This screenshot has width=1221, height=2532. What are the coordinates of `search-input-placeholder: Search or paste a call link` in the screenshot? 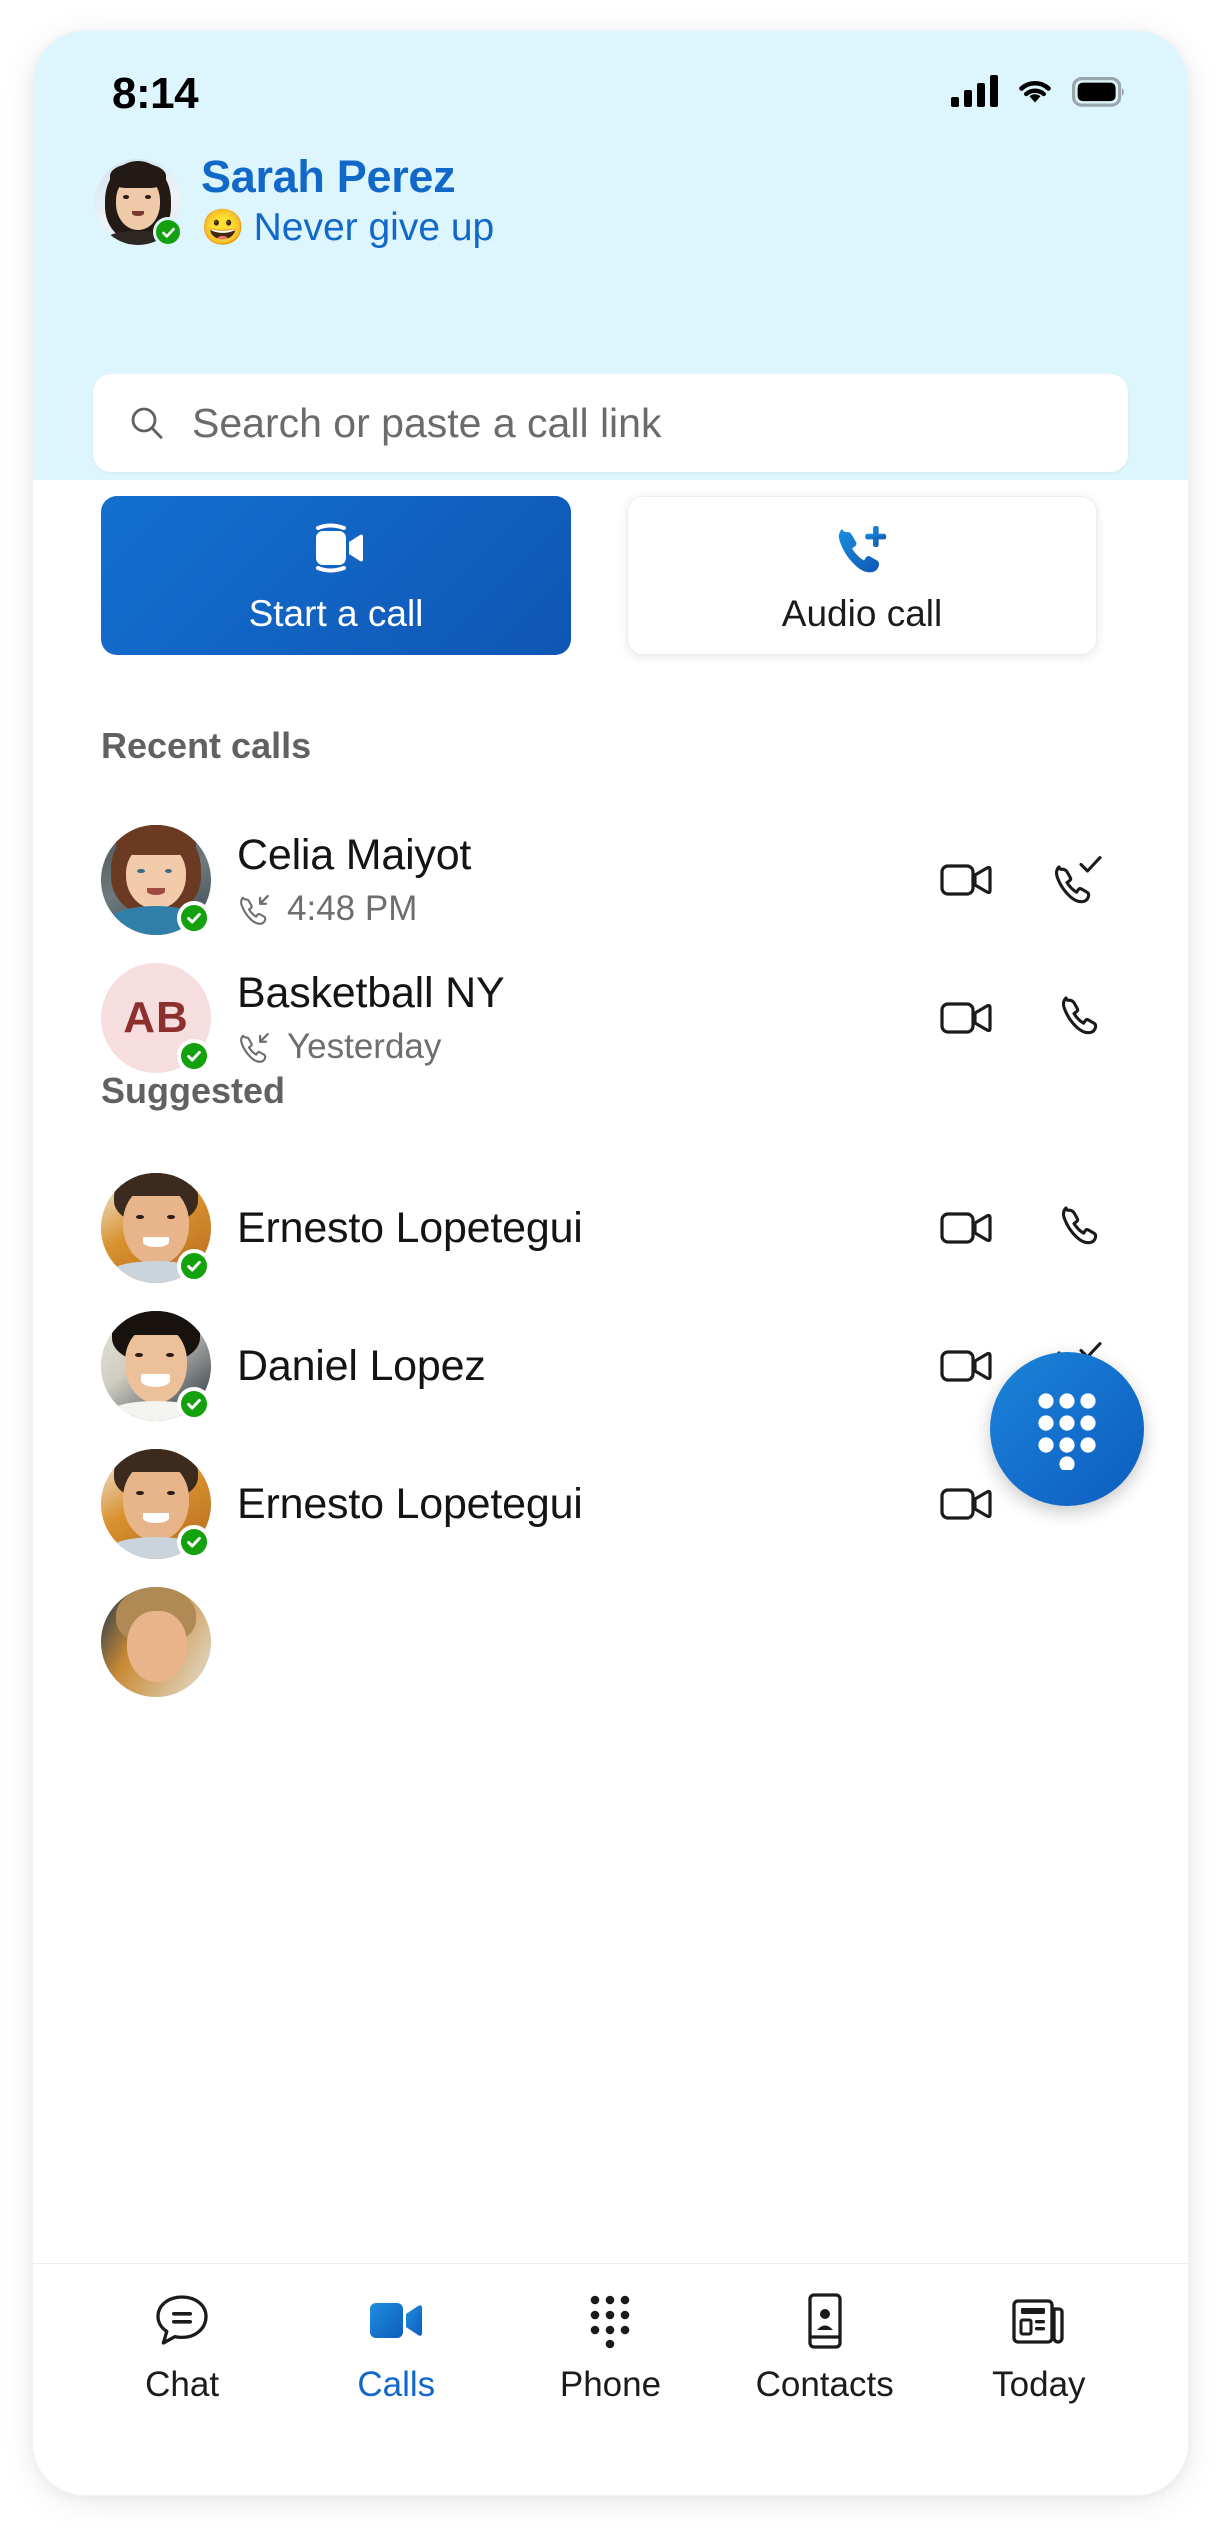 It's located at (426, 423).